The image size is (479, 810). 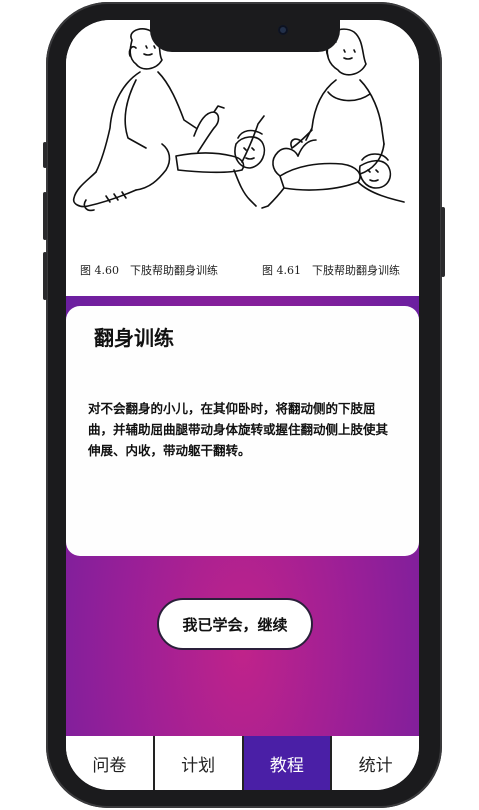 What do you see at coordinates (283, 30) in the screenshot?
I see `camera-icon` at bounding box center [283, 30].